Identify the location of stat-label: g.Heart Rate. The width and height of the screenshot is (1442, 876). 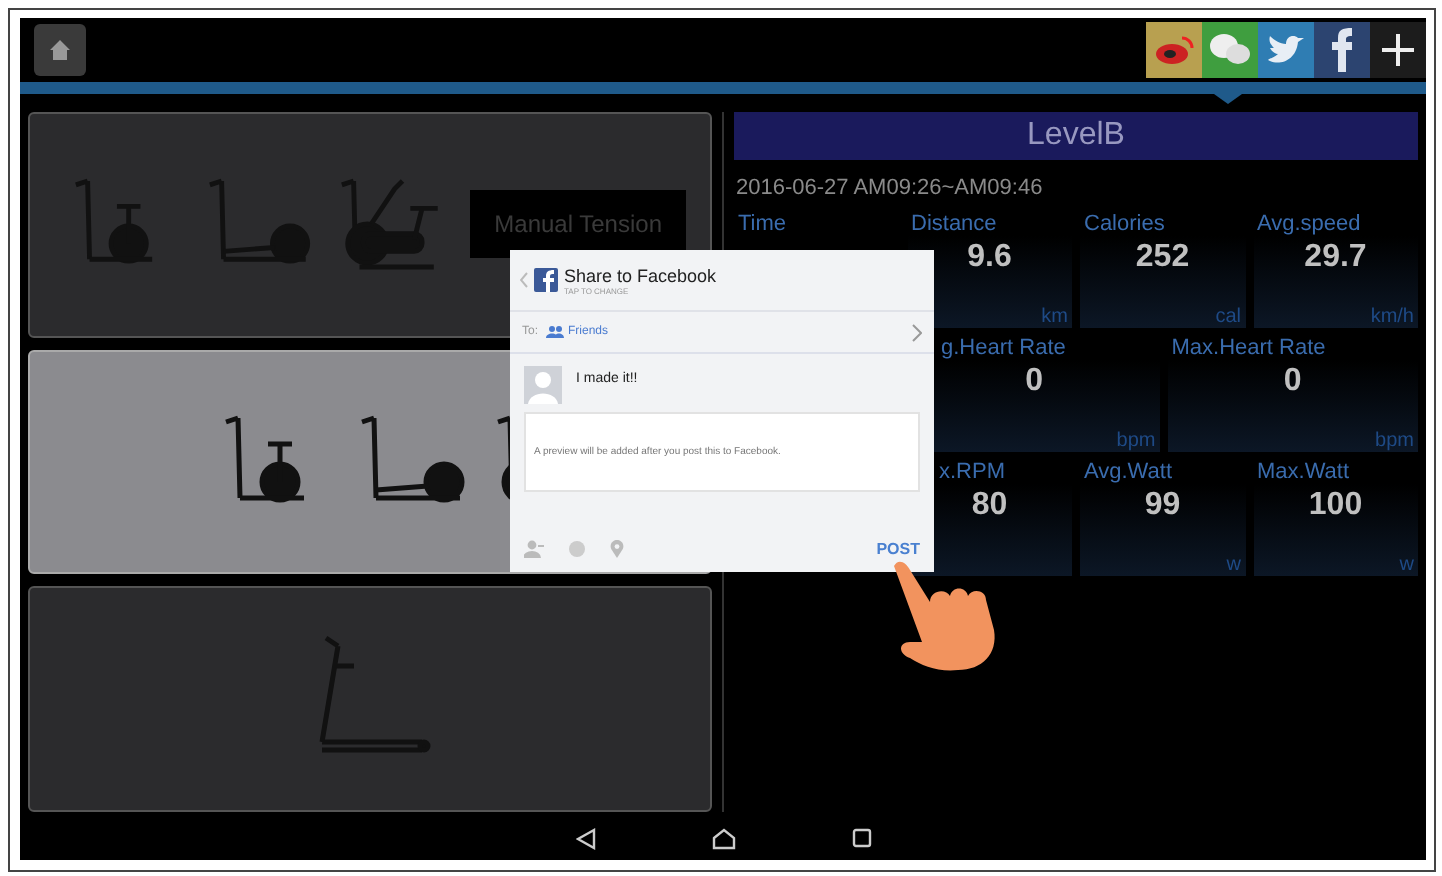
(1002, 348).